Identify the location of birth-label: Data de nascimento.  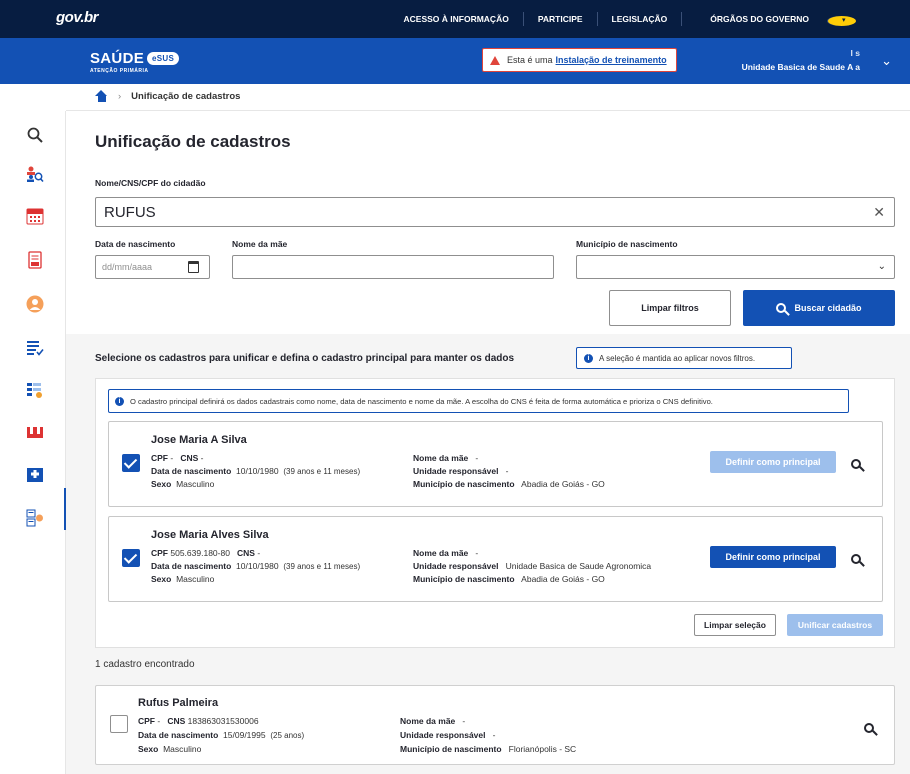
(135, 244).